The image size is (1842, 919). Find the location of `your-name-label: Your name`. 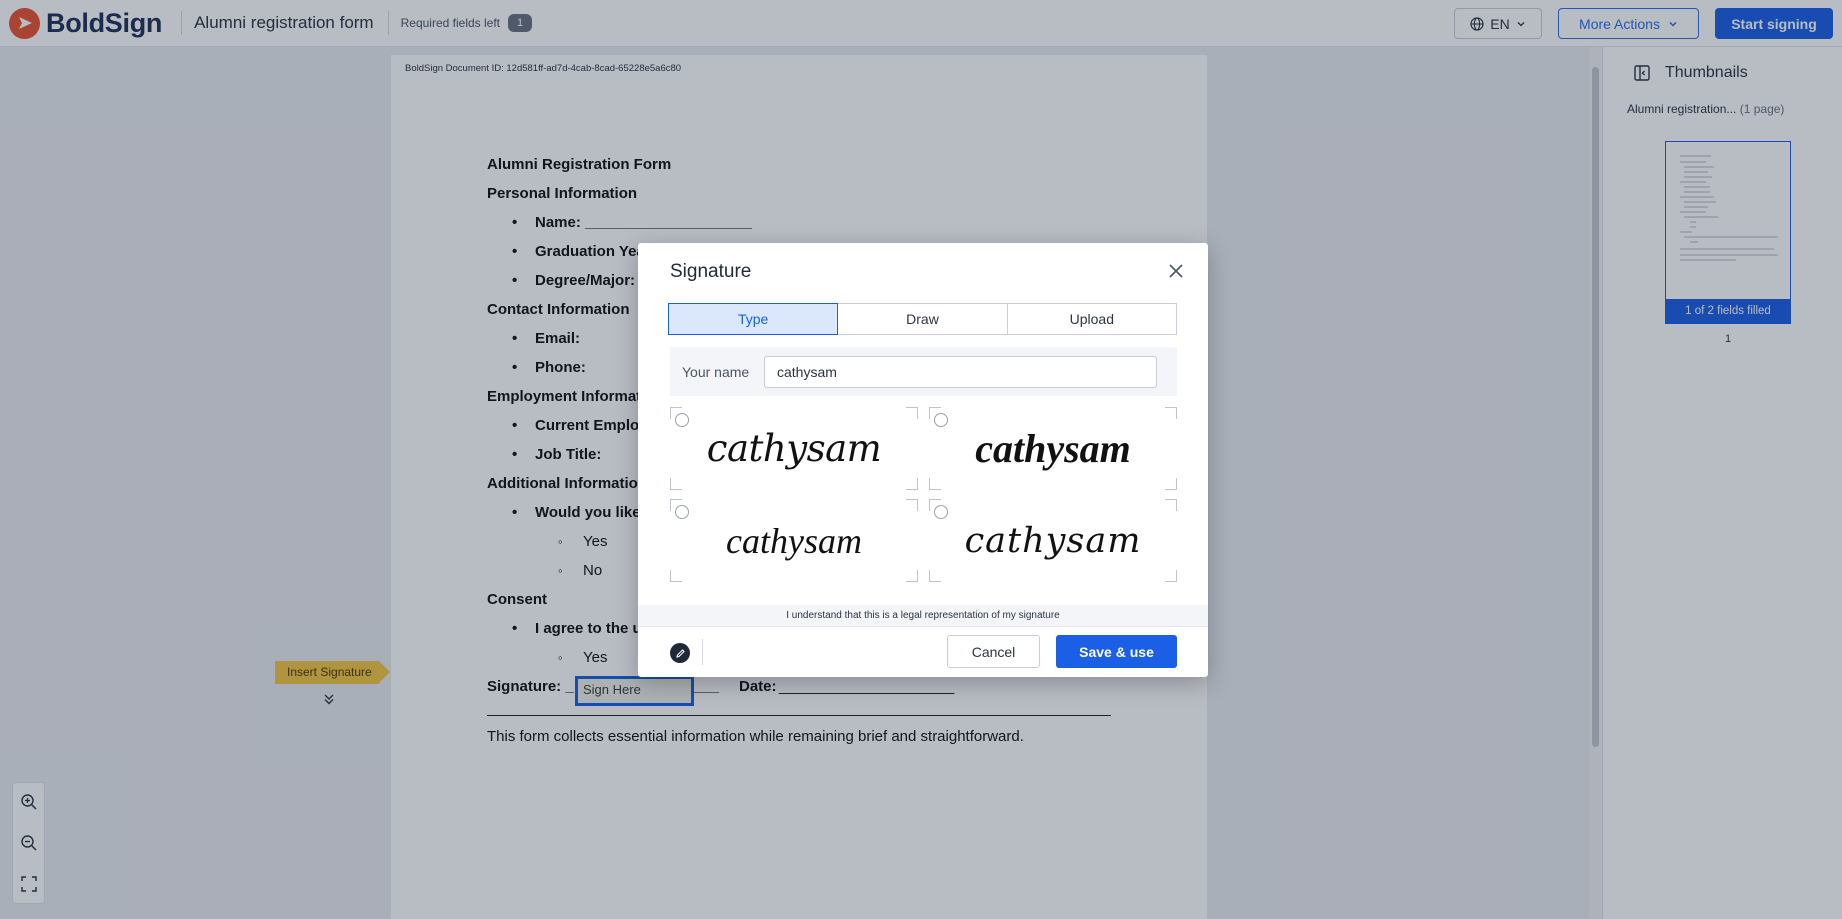

your-name-label: Your name is located at coordinates (716, 371).